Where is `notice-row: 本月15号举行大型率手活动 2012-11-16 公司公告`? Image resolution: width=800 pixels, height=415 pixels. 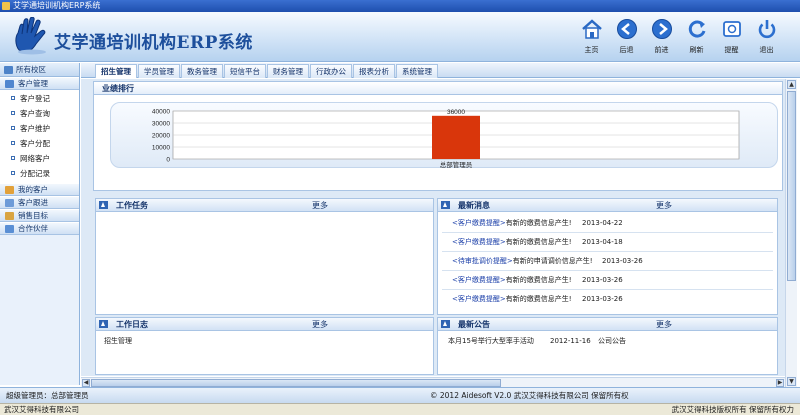 notice-row: 本月15号举行大型率手活动 2012-11-16 公司公告 is located at coordinates (537, 341).